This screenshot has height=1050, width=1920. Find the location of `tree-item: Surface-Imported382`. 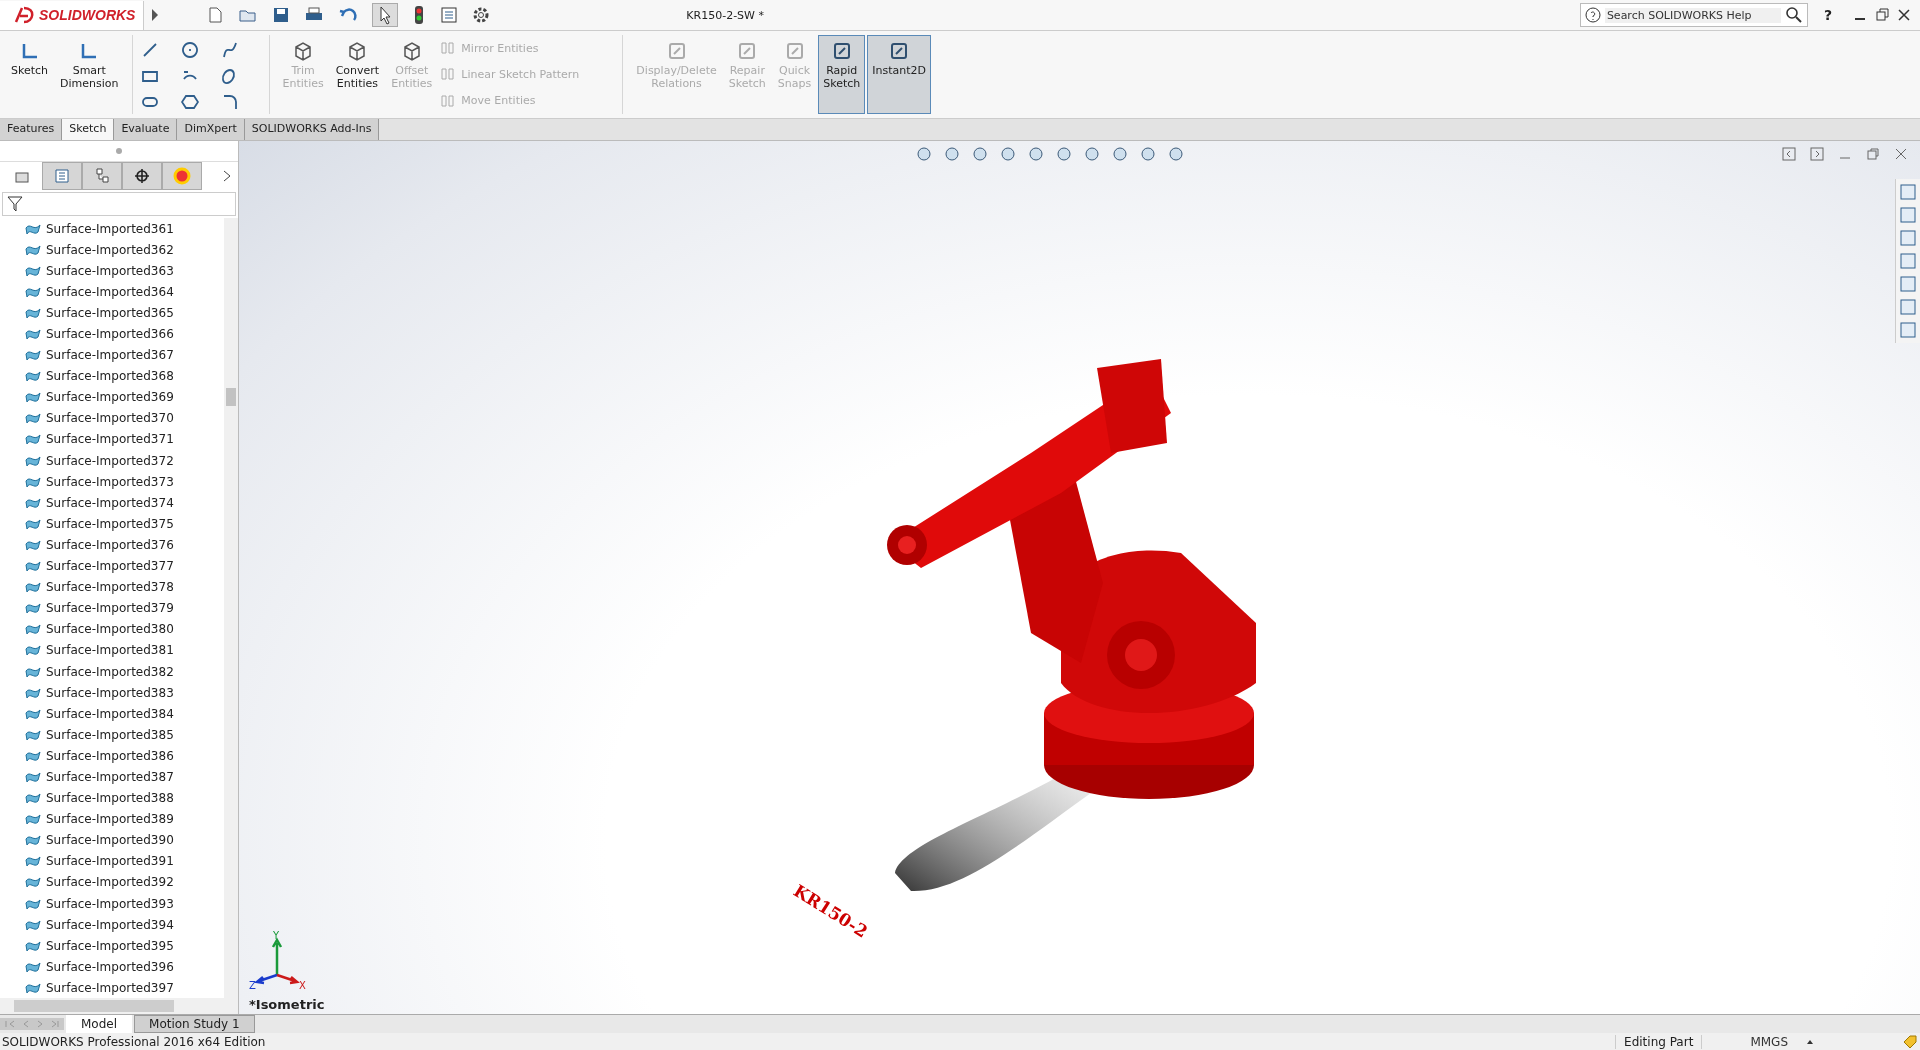

tree-item: Surface-Imported382 is located at coordinates (110, 671).